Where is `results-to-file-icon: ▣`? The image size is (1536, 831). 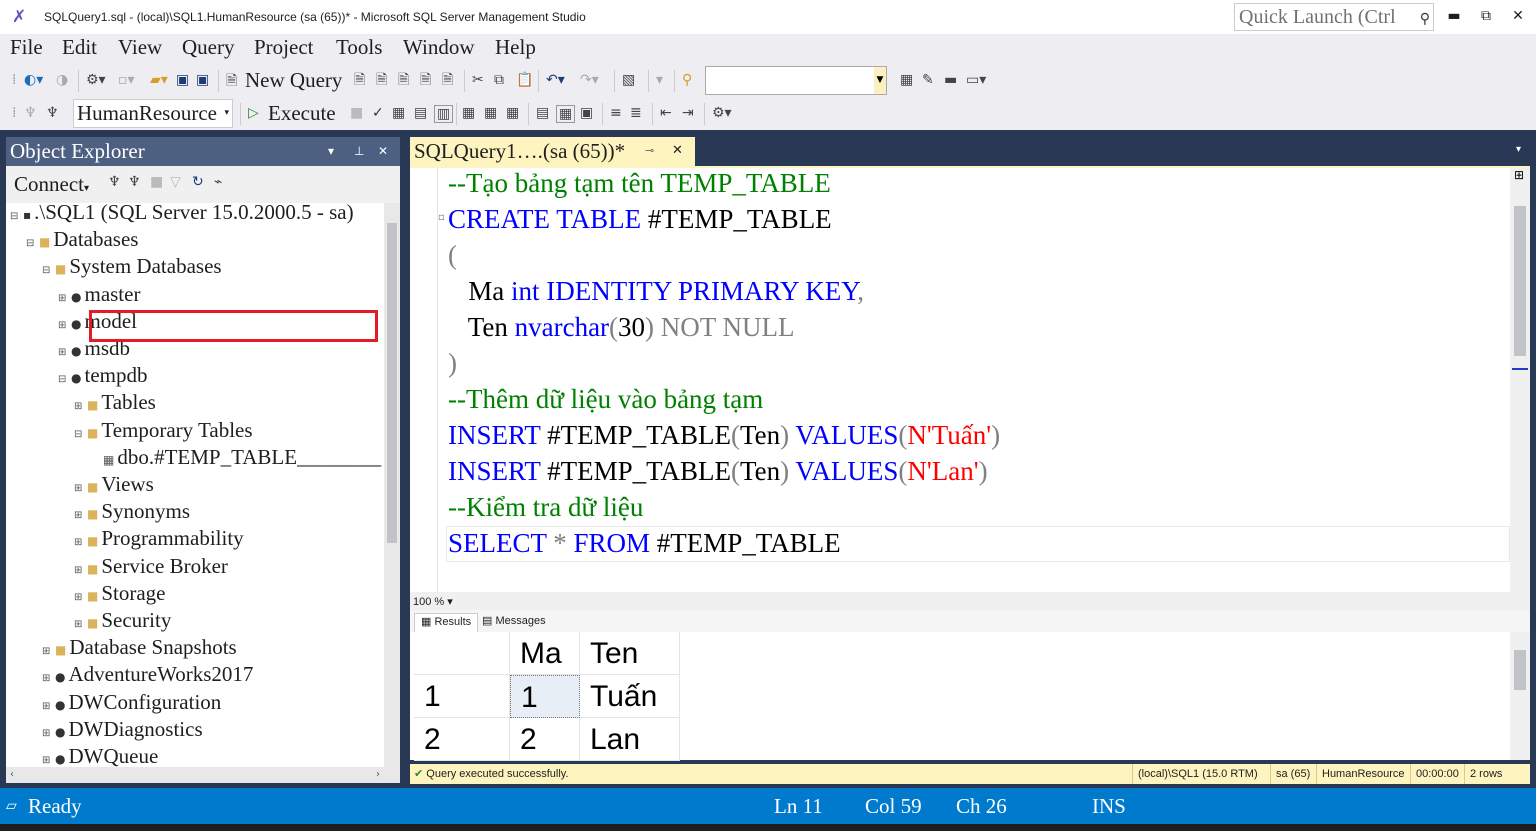 results-to-file-icon: ▣ is located at coordinates (586, 113).